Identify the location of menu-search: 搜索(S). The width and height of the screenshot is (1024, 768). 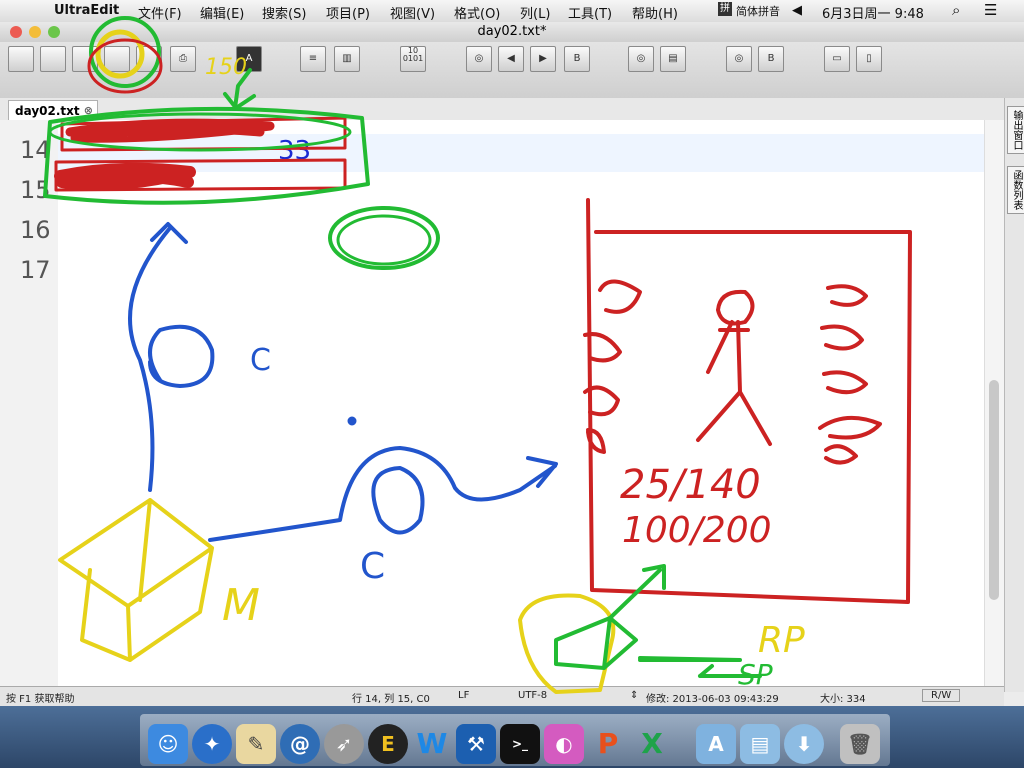
(284, 12).